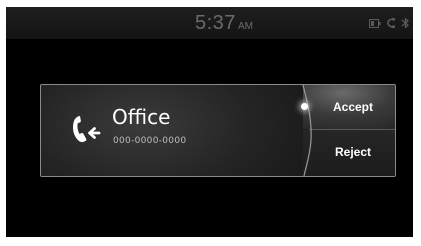 This screenshot has width=421, height=246. What do you see at coordinates (304, 106) in the screenshot?
I see `selection-indicator` at bounding box center [304, 106].